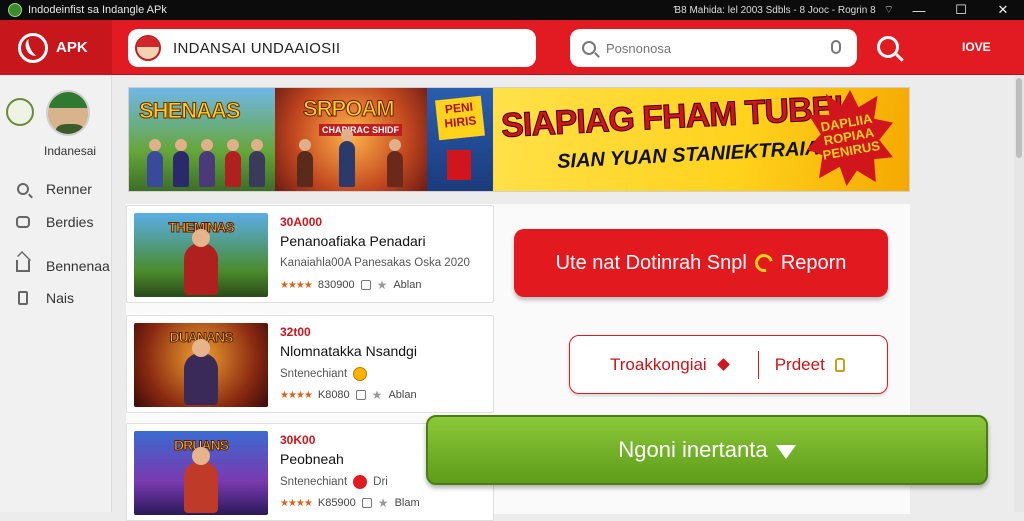 The height and width of the screenshot is (521, 1024). I want to click on sidebar-item-label: Bennenaa, so click(78, 266).